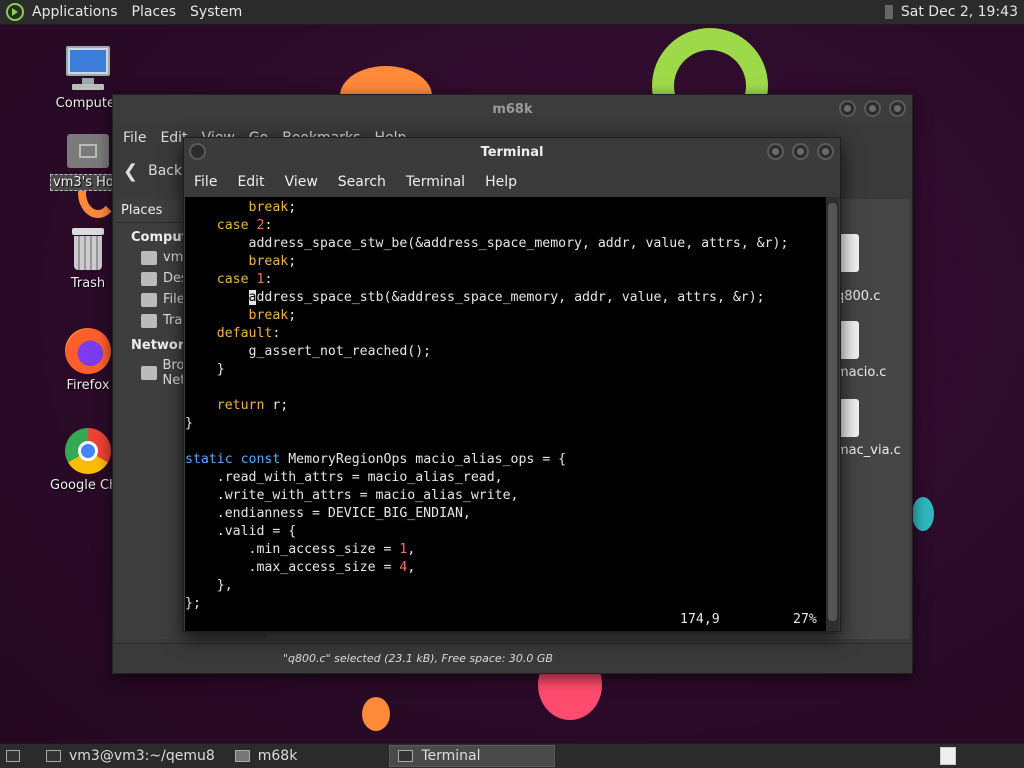 Image resolution: width=1024 pixels, height=768 pixels. Describe the element at coordinates (134, 138) in the screenshot. I see `fm-menu-file: File` at that location.